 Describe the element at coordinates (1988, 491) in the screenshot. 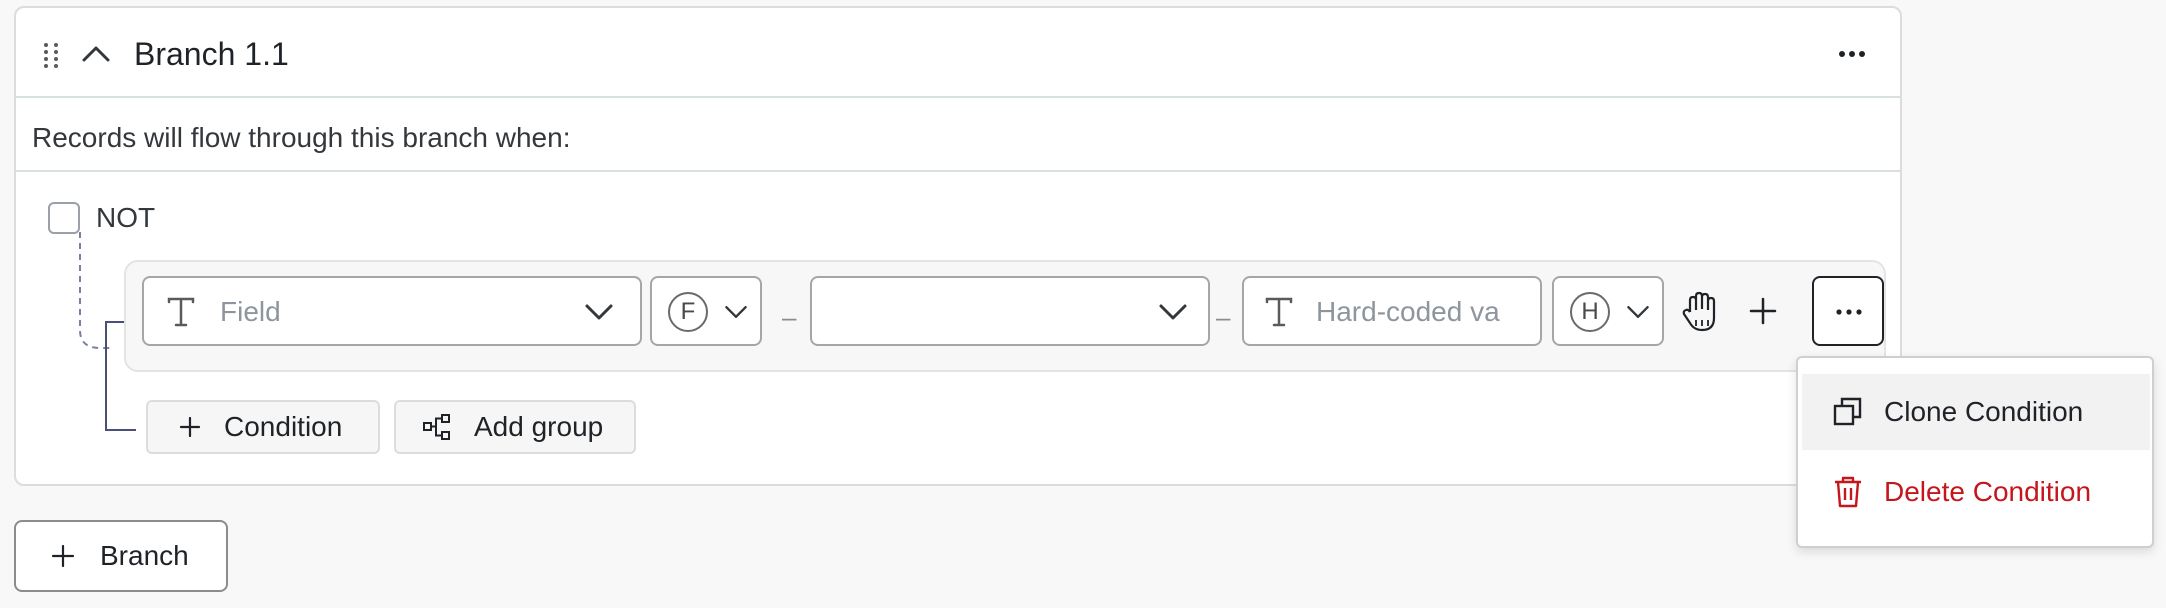

I see `delete-condition-label: Delete Condition` at that location.